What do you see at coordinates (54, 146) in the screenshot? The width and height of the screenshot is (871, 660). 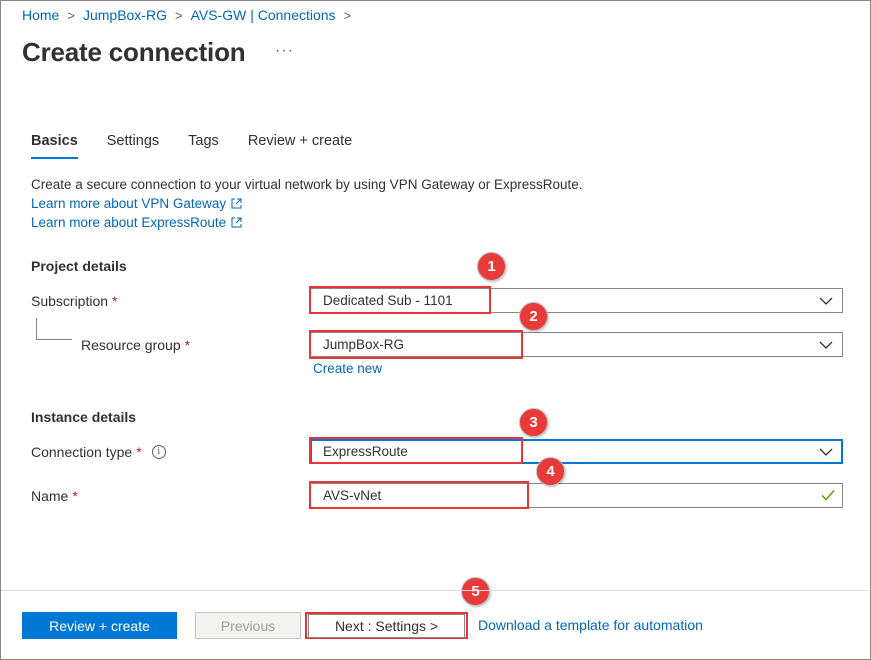 I see `tab-basics: Basics` at bounding box center [54, 146].